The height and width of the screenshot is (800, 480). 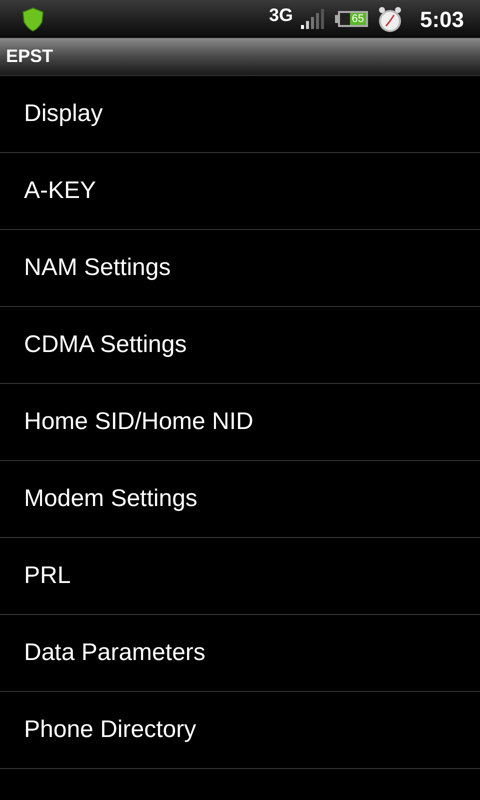 What do you see at coordinates (240, 653) in the screenshot?
I see `settings-item: Data Parameters` at bounding box center [240, 653].